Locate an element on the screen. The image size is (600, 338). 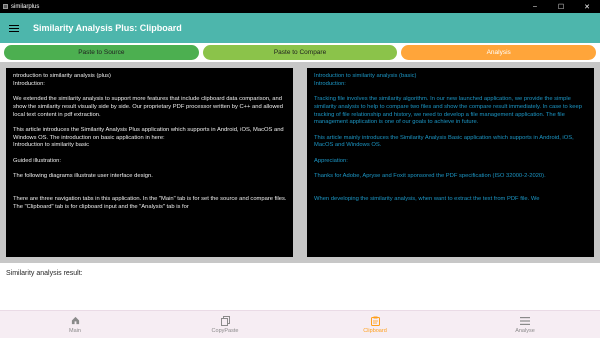
page-title: Similarity Analysis Plus: Clipboard is located at coordinates (107, 28).